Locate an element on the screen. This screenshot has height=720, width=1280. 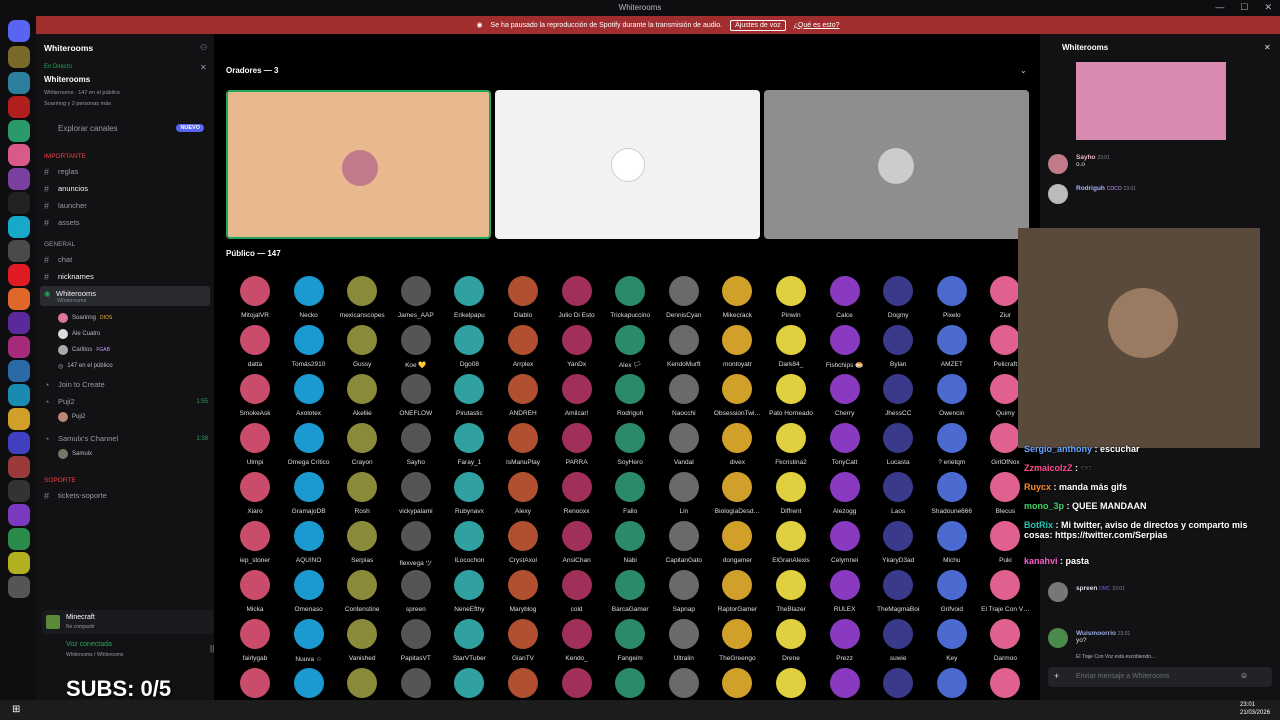
audience-member: Arrplex is located at coordinates (523, 346).